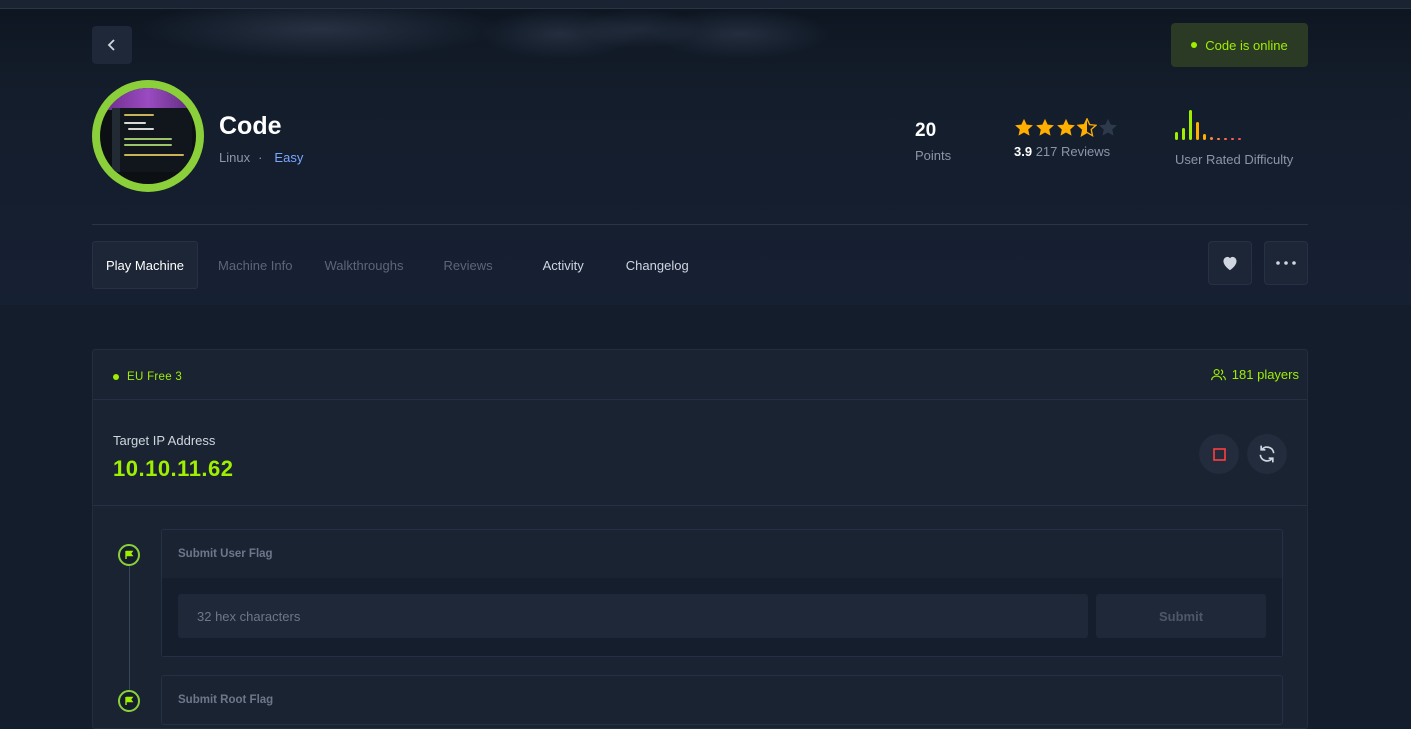 The image size is (1411, 729). I want to click on server-selector: EU Free 3, so click(147, 377).